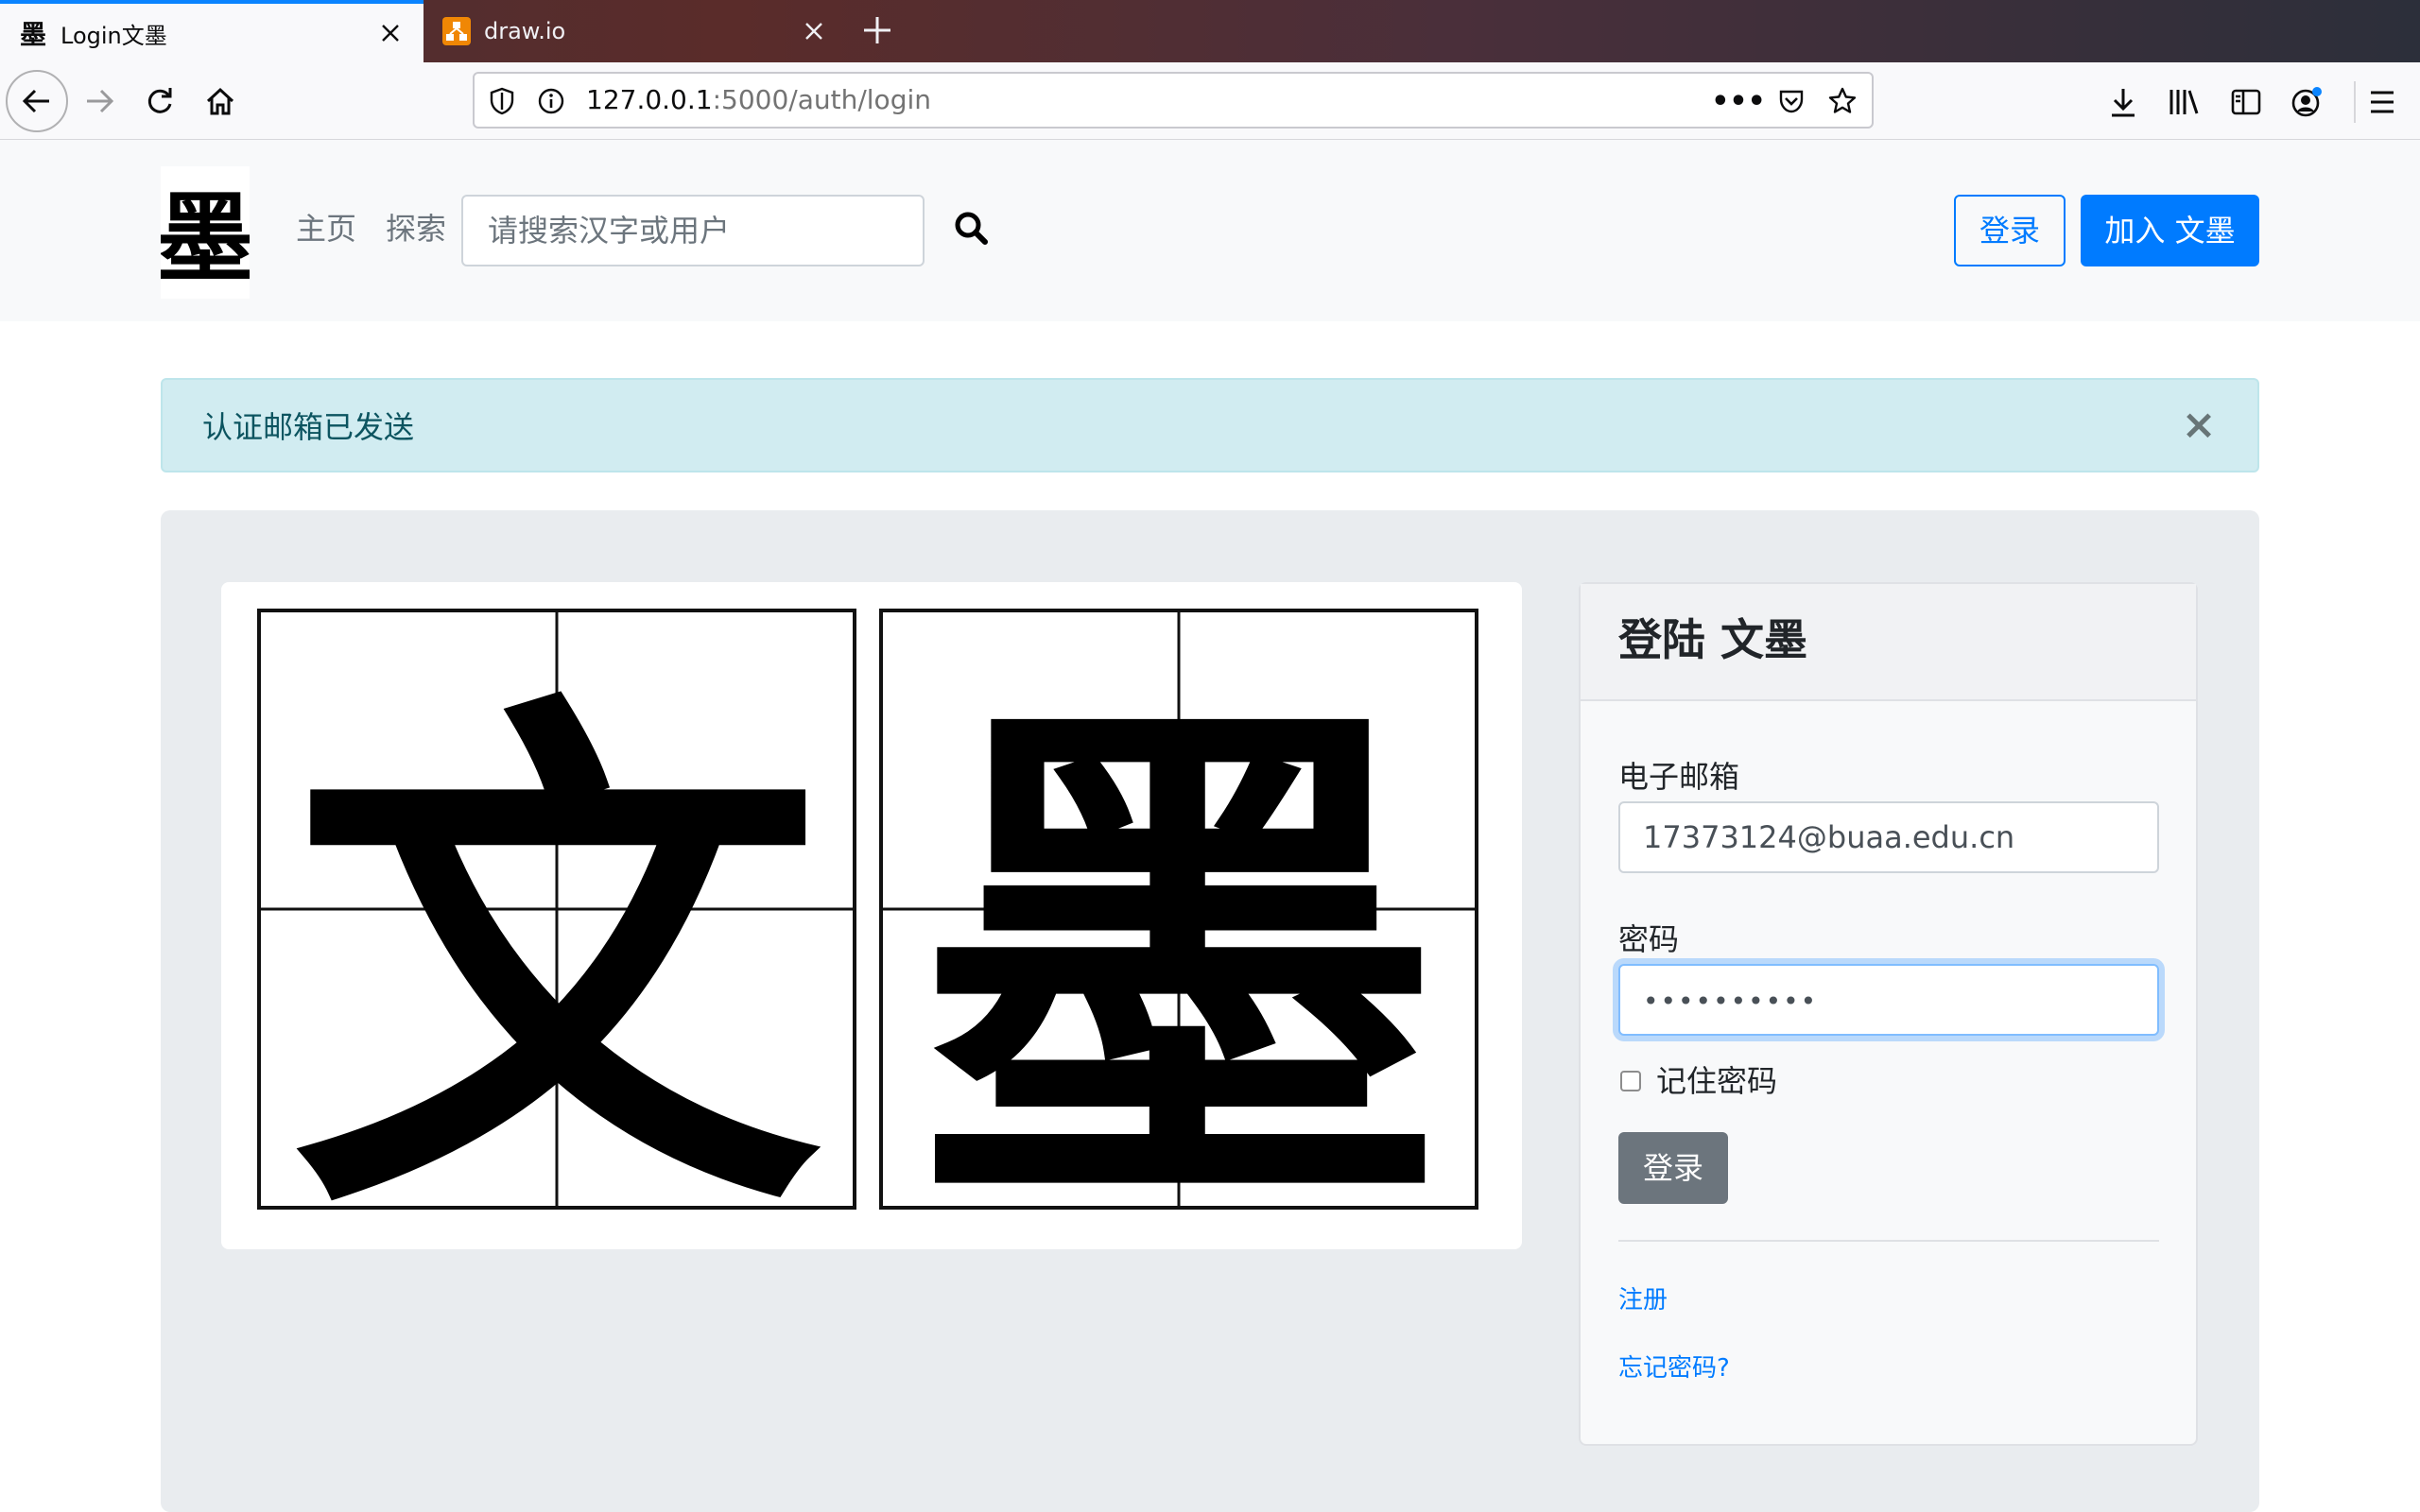 The height and width of the screenshot is (1512, 2420). Describe the element at coordinates (1643, 1300) in the screenshot. I see `register-link: 注册` at that location.